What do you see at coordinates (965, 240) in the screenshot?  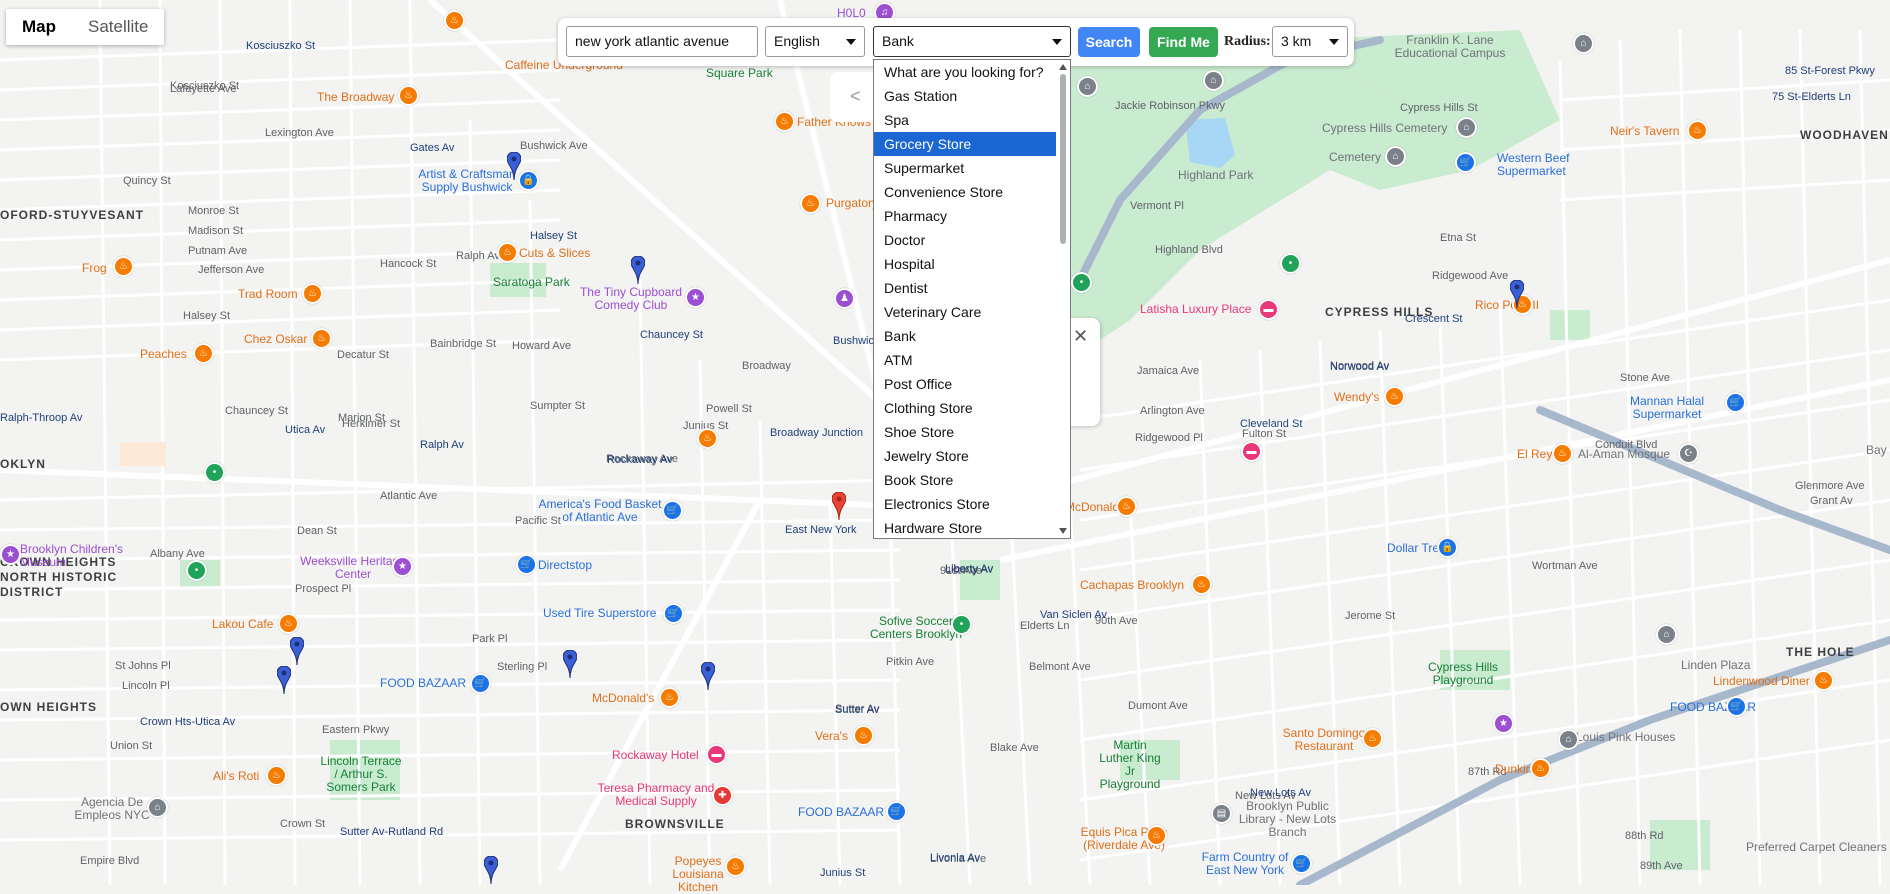 I see `dropdown-option: Doctor` at bounding box center [965, 240].